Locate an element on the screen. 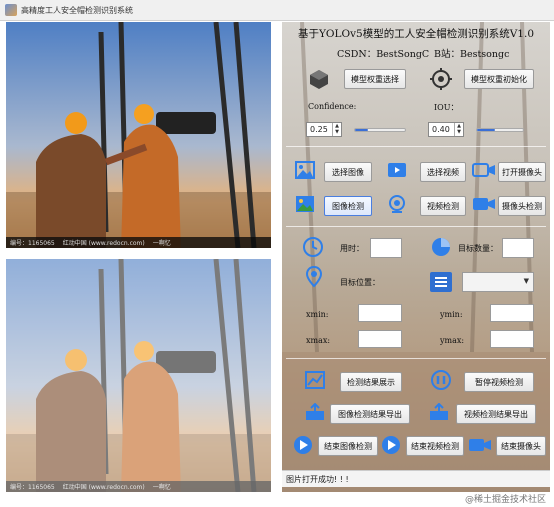  init-model-weights-button: 模型权重初始化 is located at coordinates (499, 79).